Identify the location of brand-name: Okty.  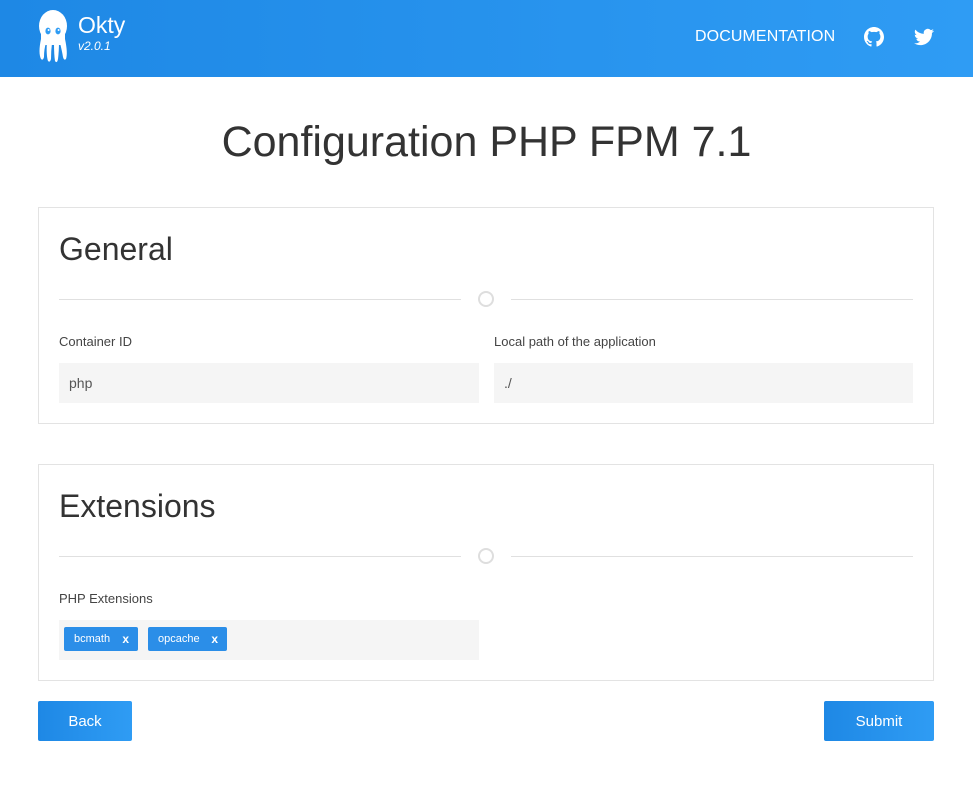
(102, 25).